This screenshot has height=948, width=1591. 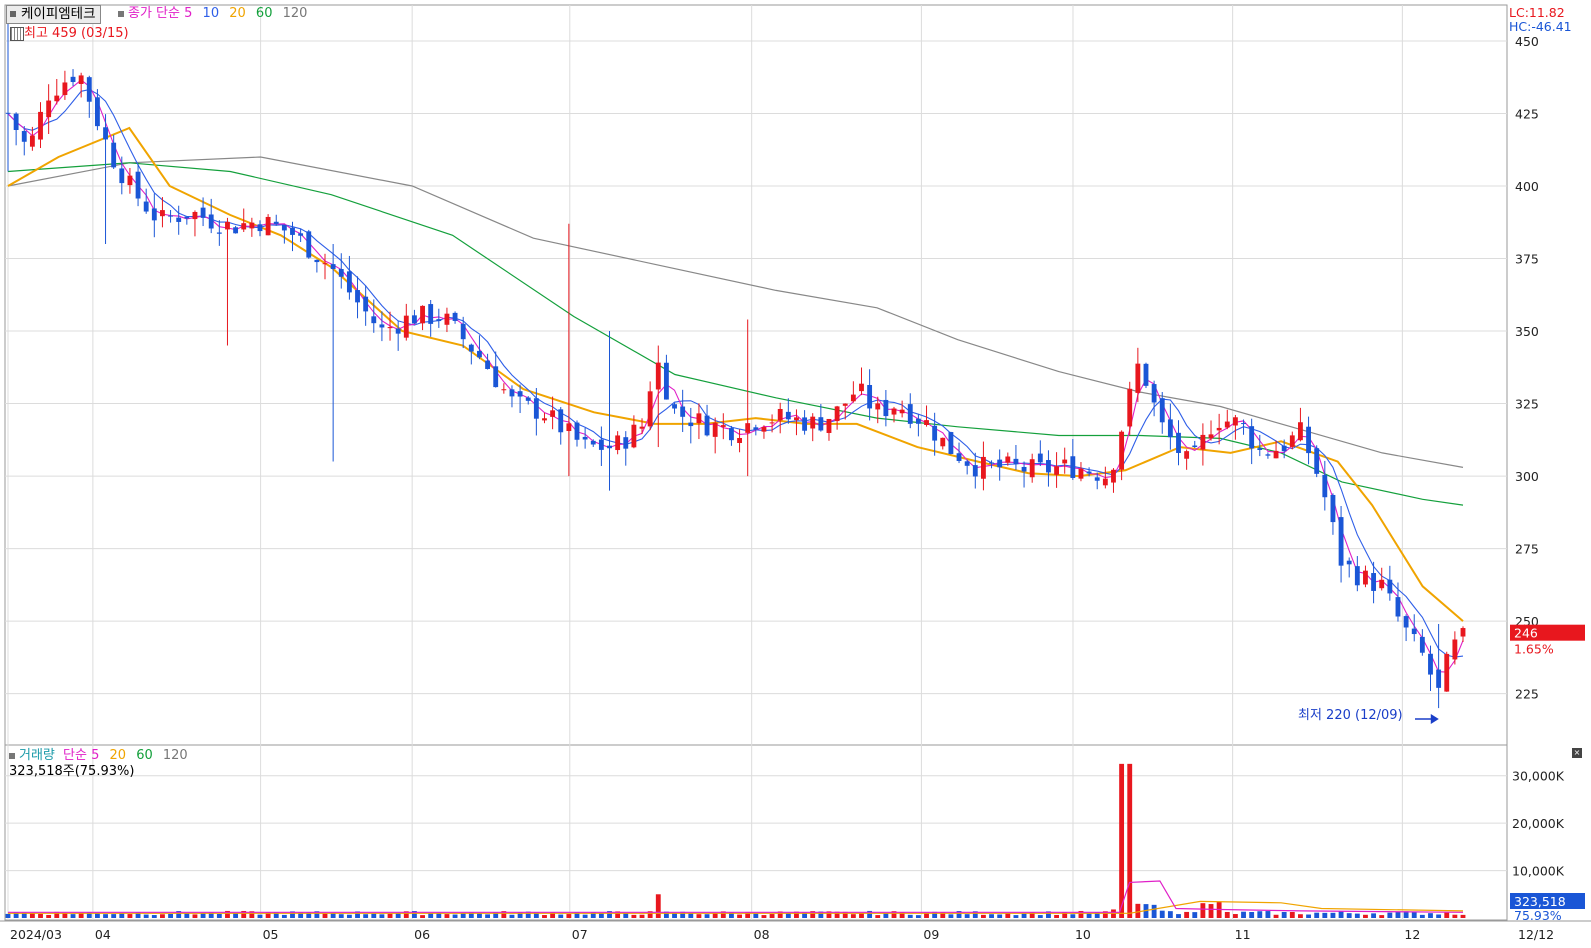 I want to click on date-tick-label: 10, so click(x=1083, y=934).